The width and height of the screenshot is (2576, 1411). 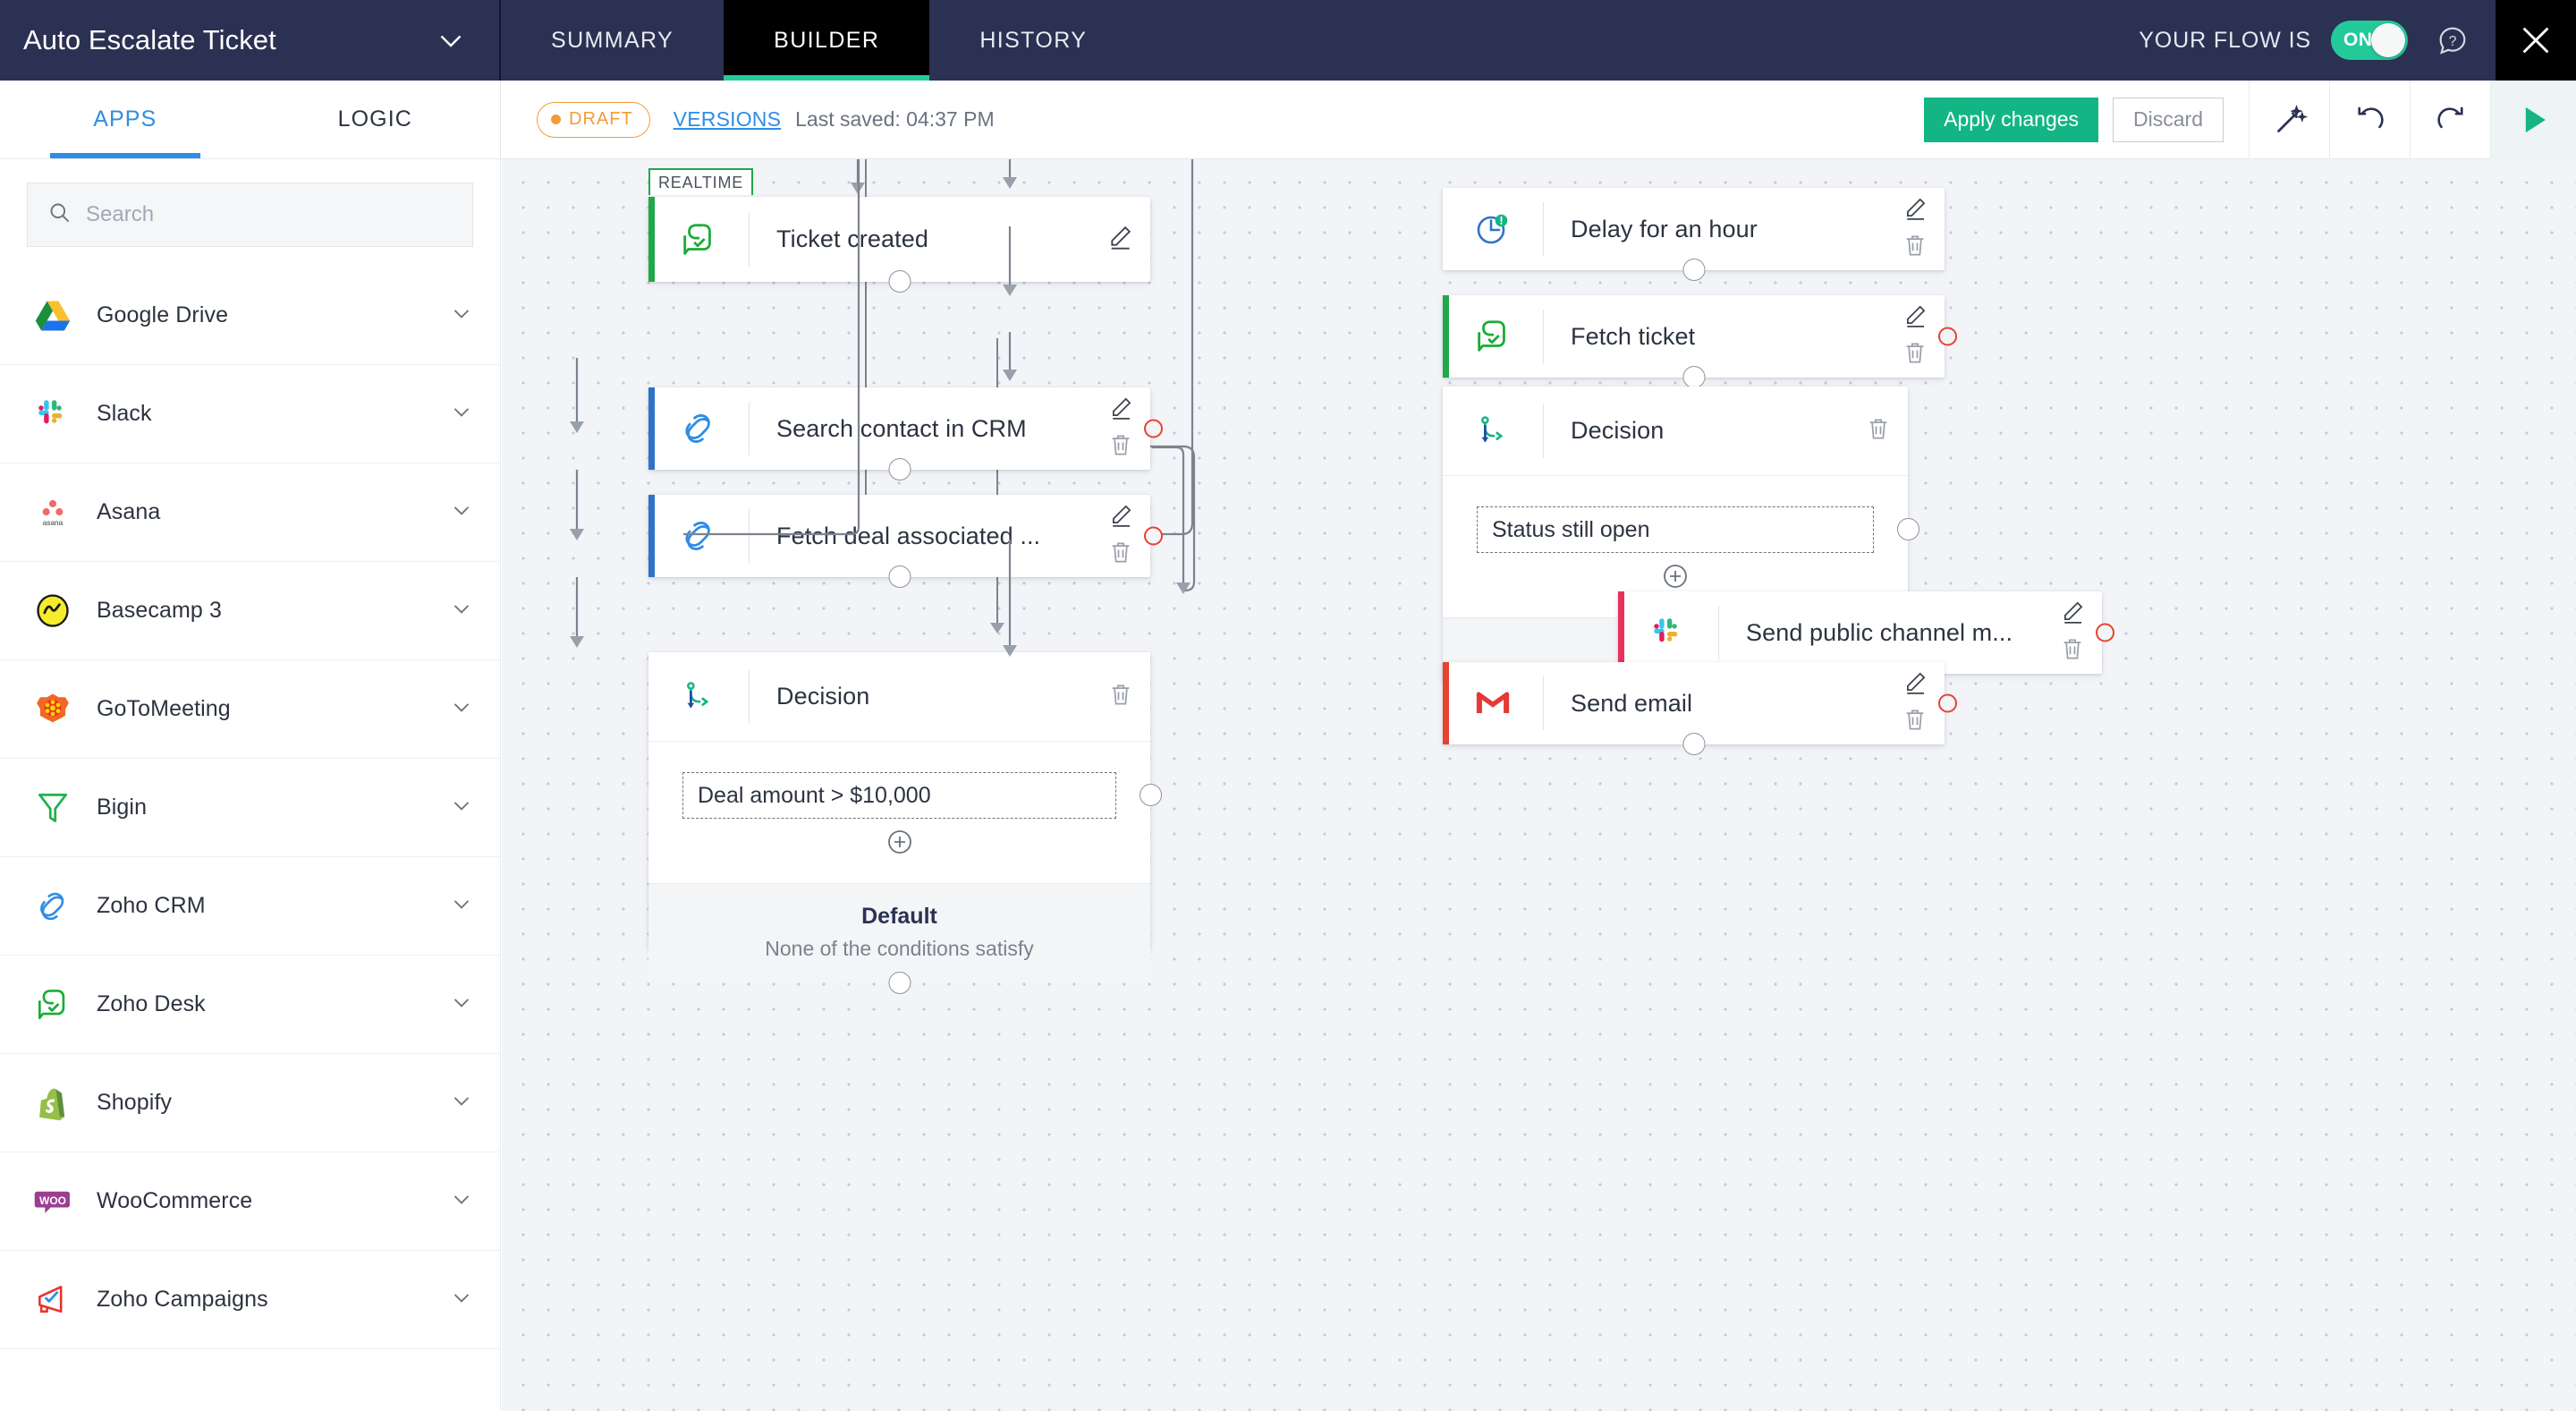 I want to click on google-drive-icon, so click(x=52, y=316).